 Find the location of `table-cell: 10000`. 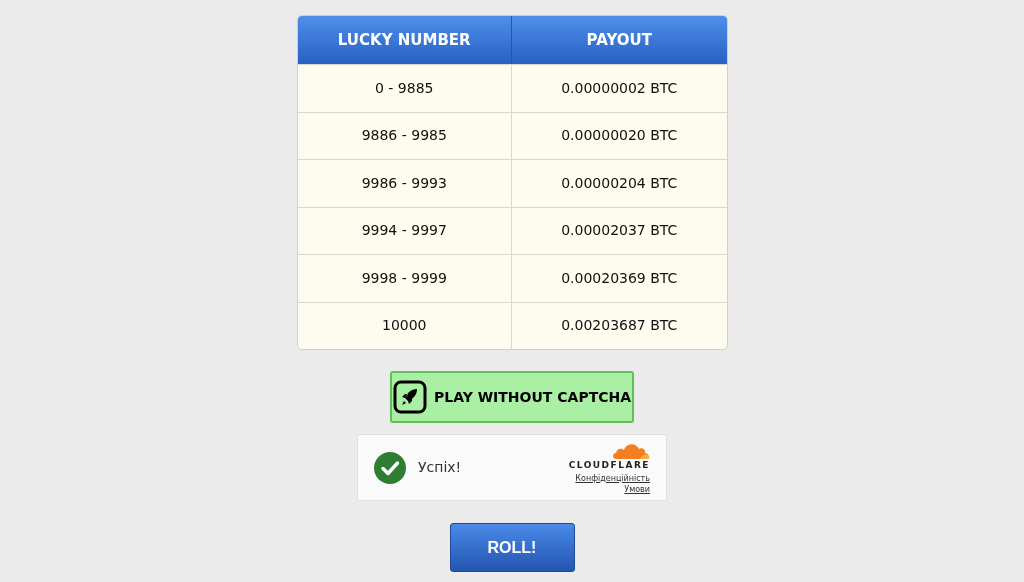

table-cell: 10000 is located at coordinates (404, 325).